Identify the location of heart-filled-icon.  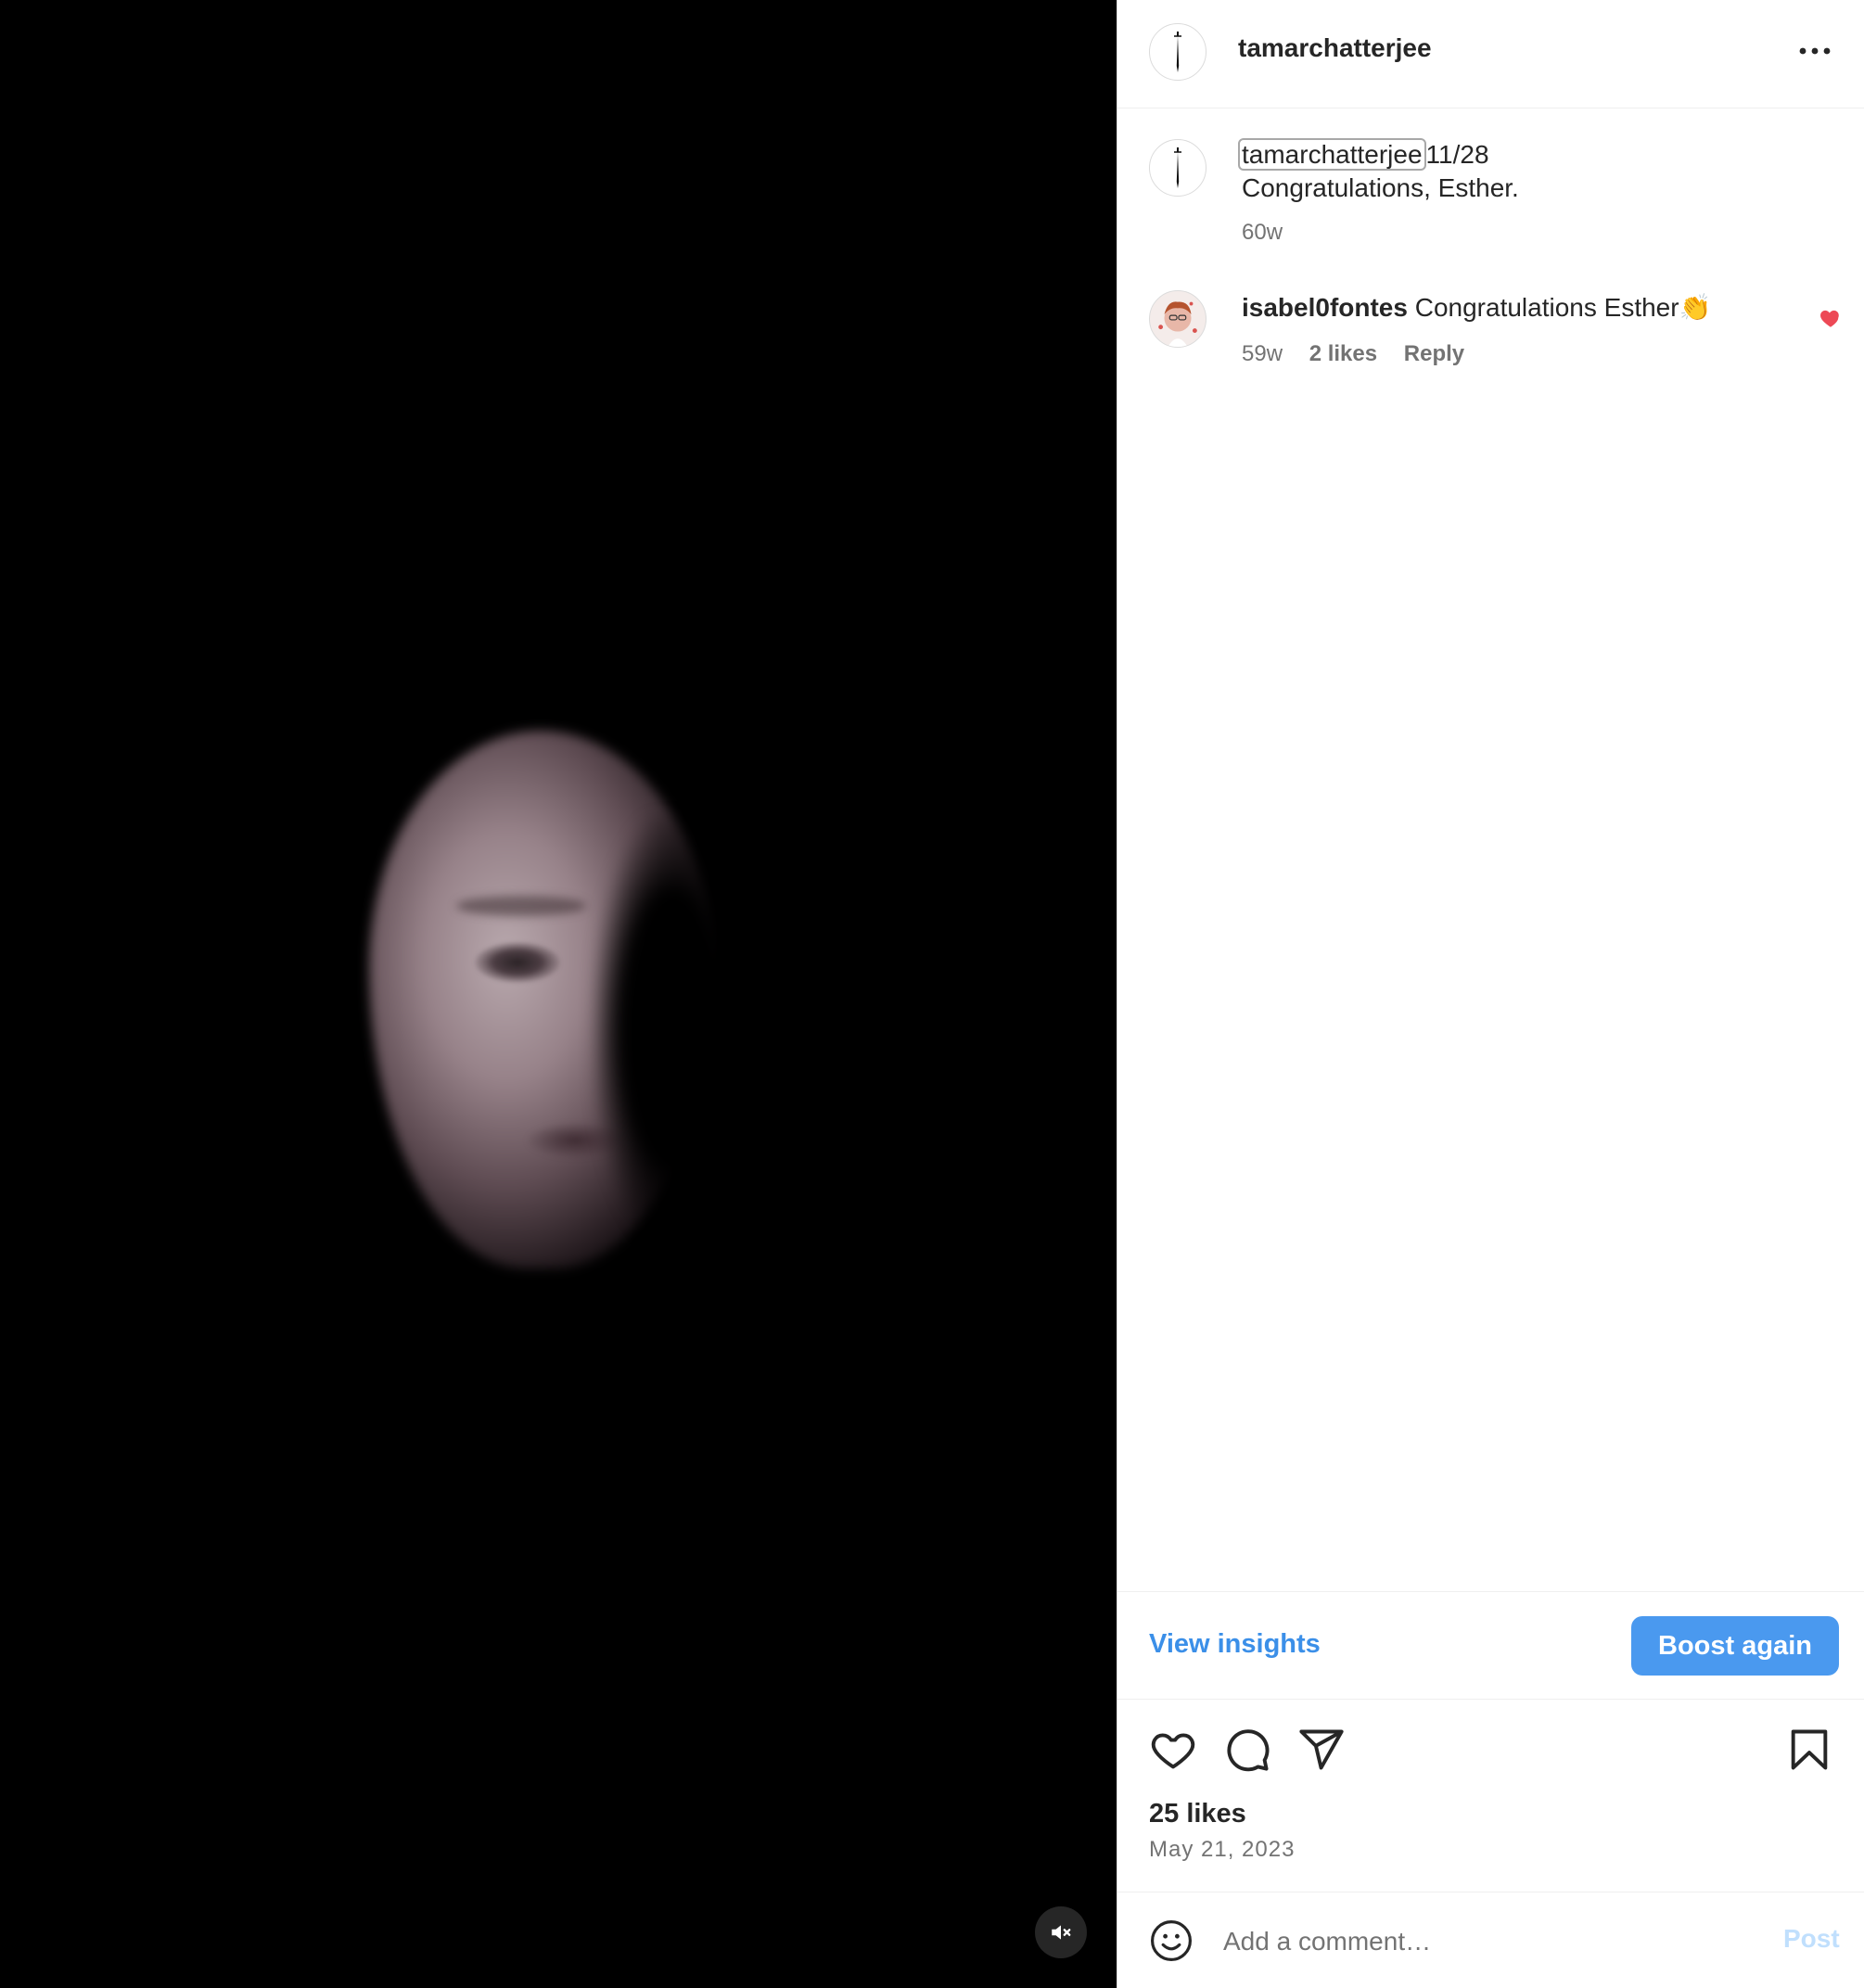
(1829, 318).